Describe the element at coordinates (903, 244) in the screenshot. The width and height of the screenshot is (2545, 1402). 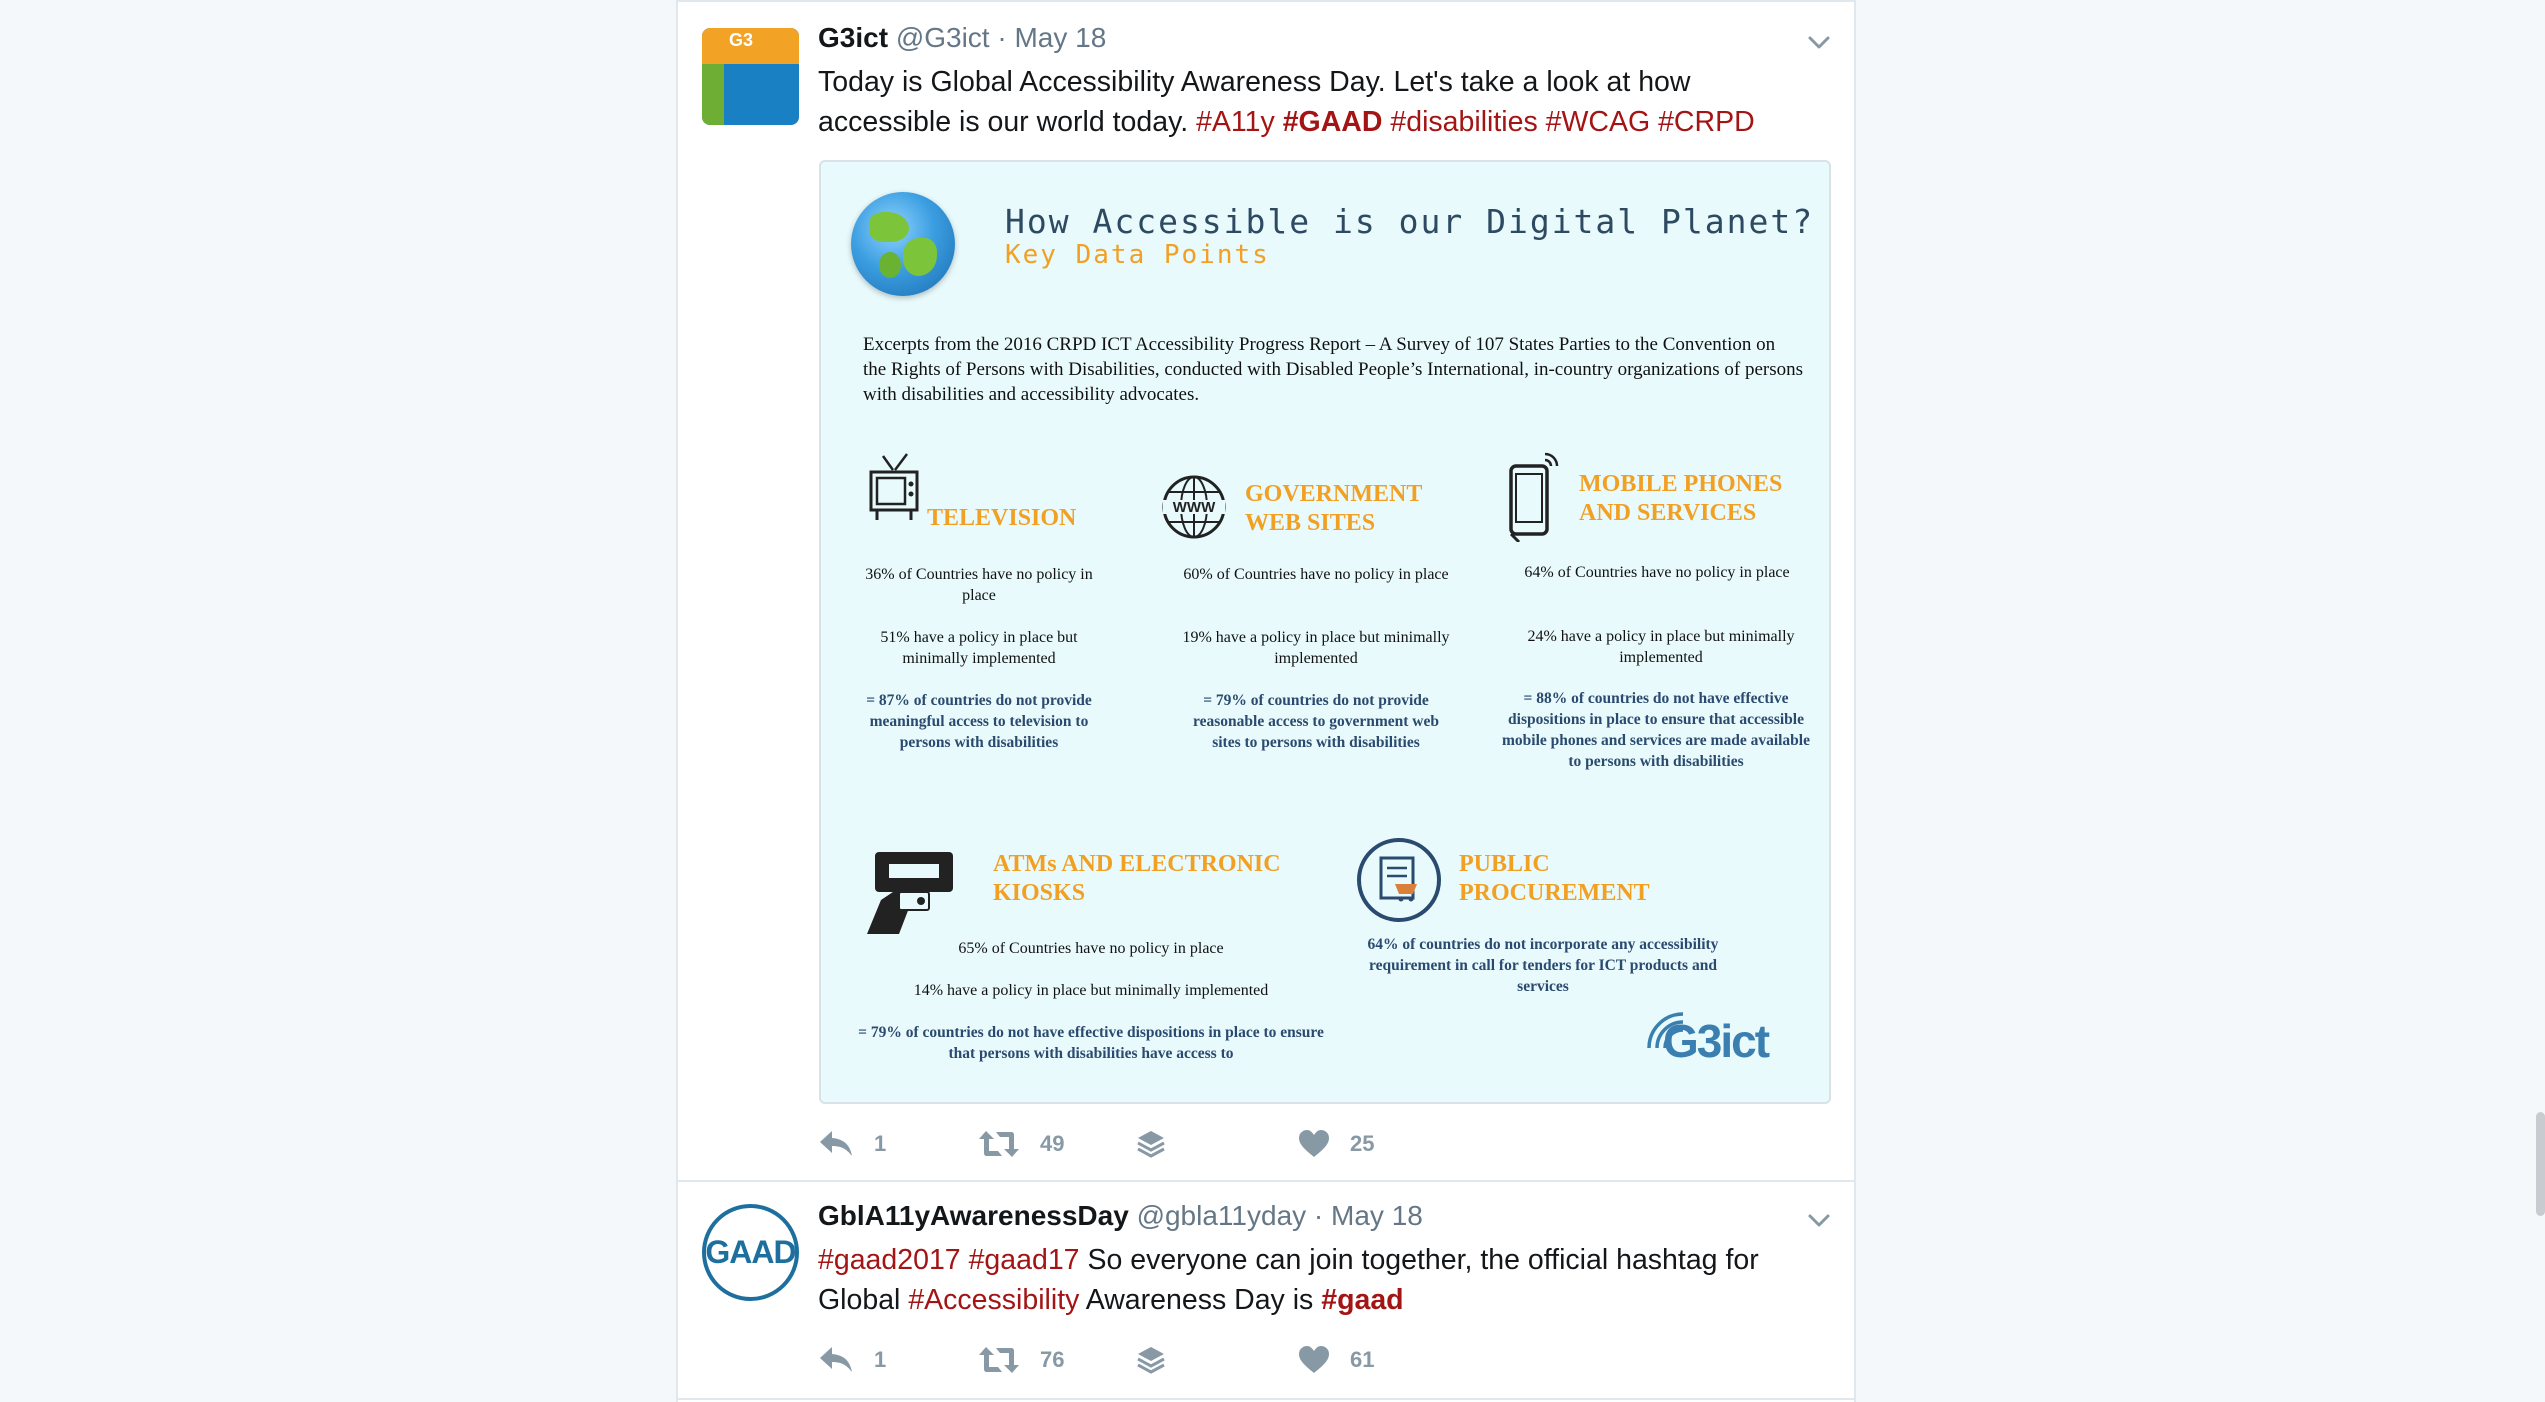
I see `globe-icon` at that location.